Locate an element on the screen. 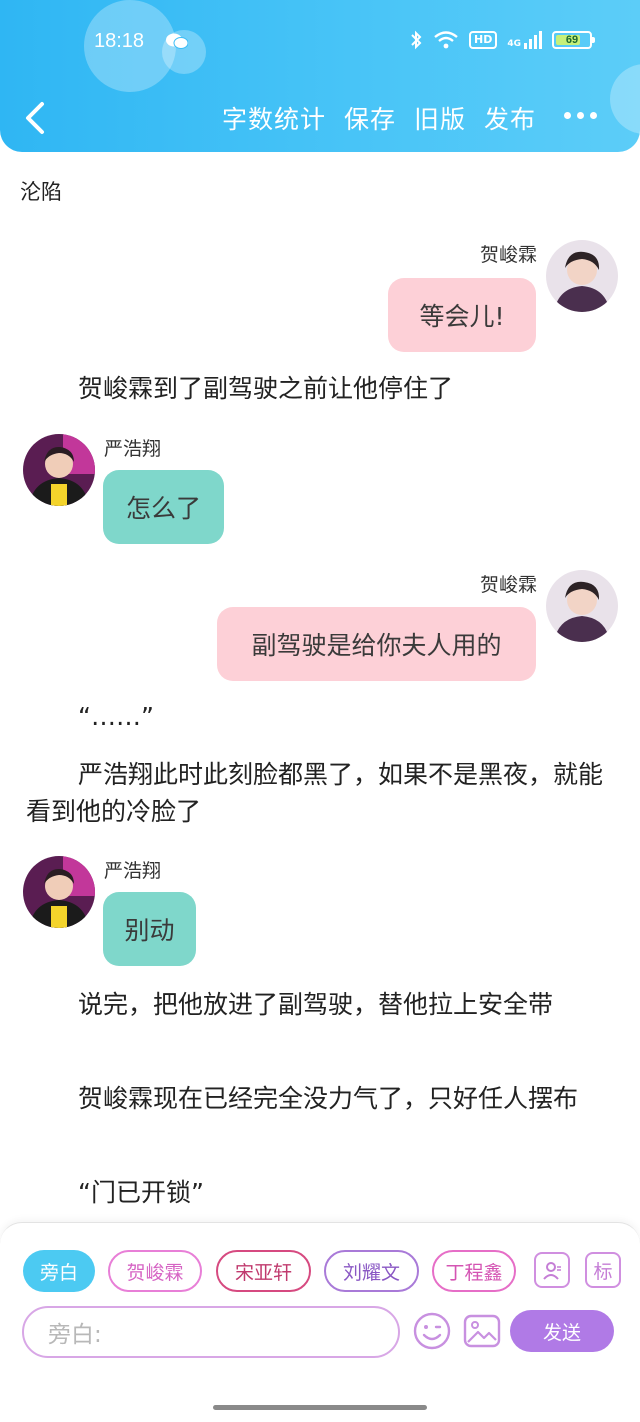 The width and height of the screenshot is (640, 1422). battery-level: 69 is located at coordinates (572, 40).